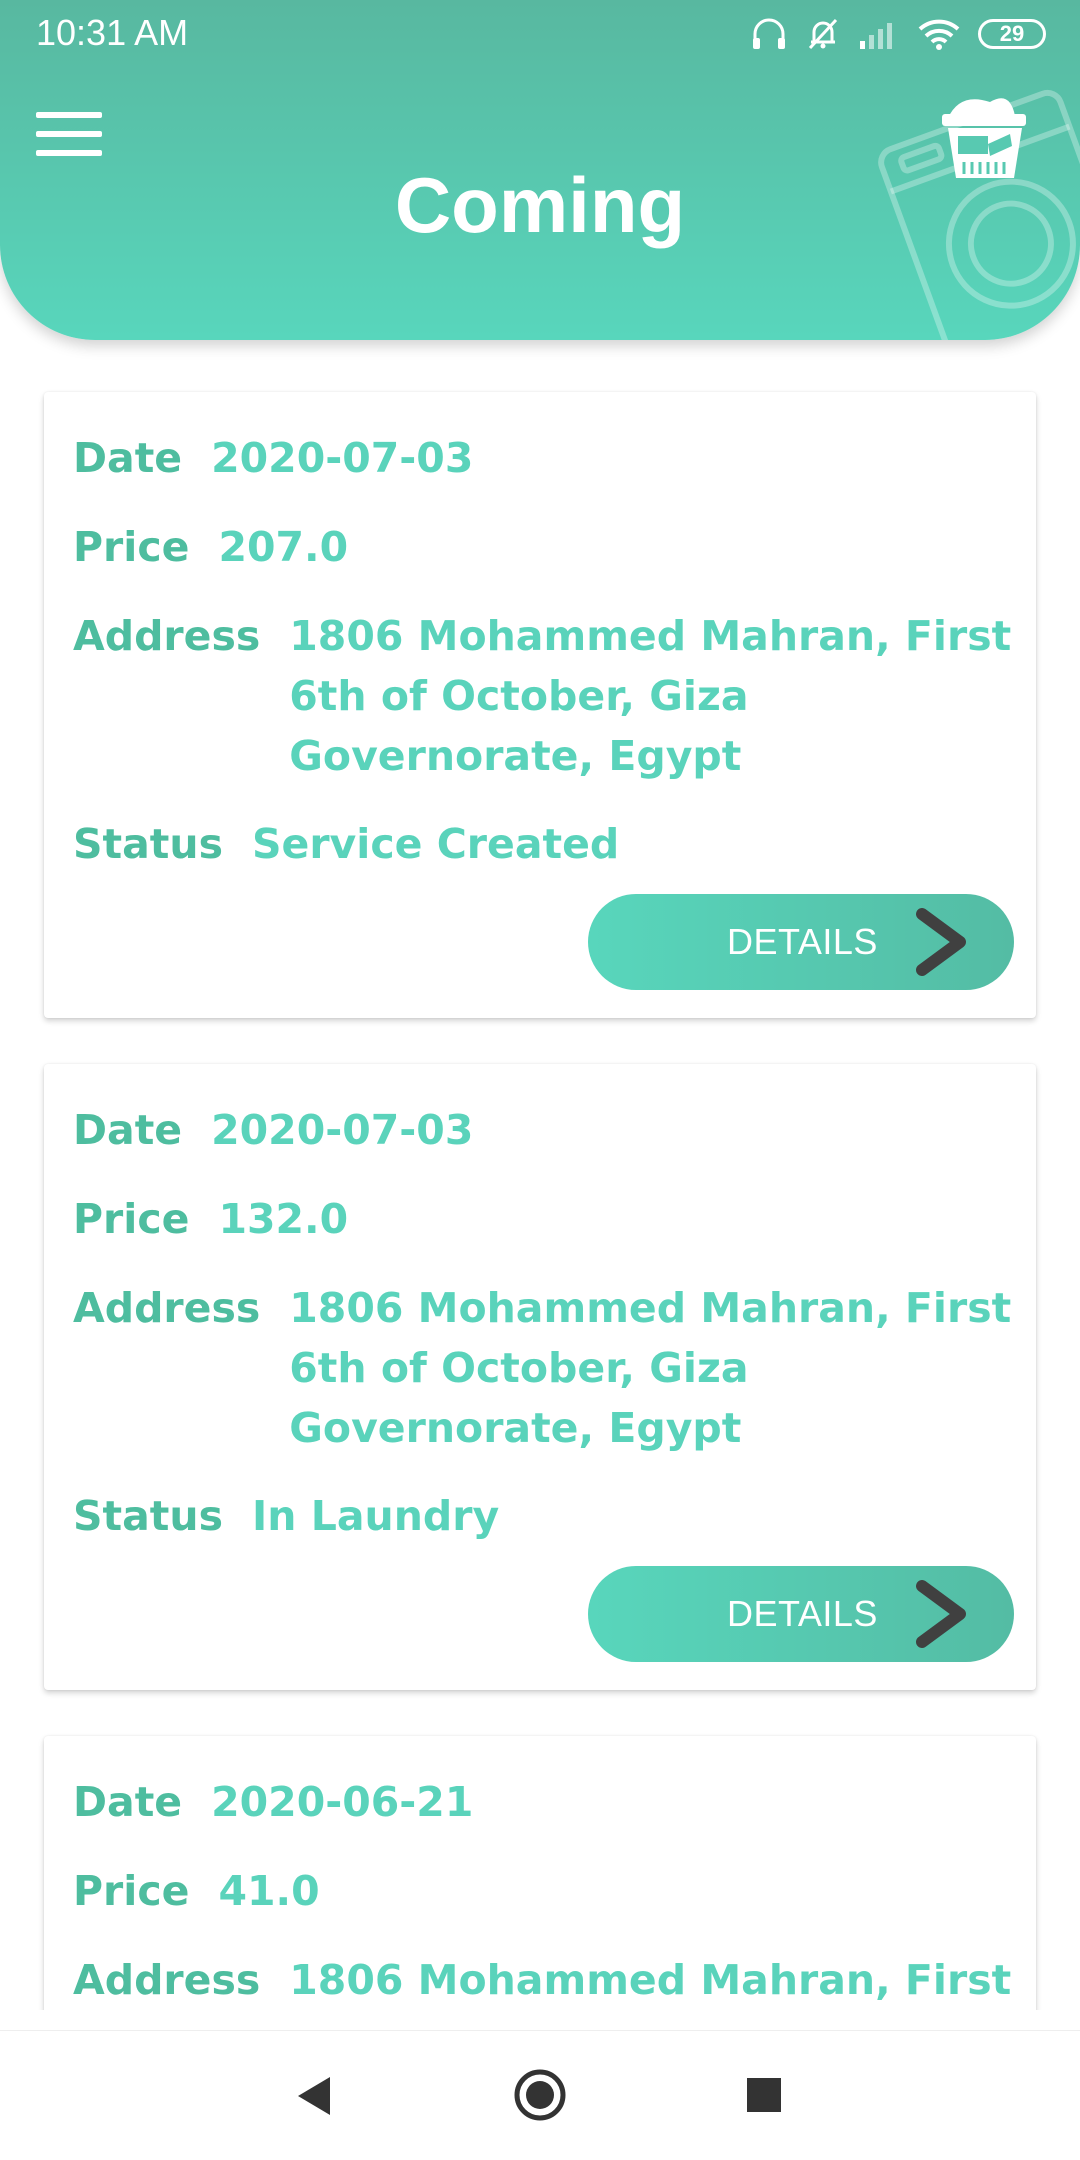 The width and height of the screenshot is (1080, 2160). What do you see at coordinates (979, 214) in the screenshot?
I see `washing-machine-basket-icon` at bounding box center [979, 214].